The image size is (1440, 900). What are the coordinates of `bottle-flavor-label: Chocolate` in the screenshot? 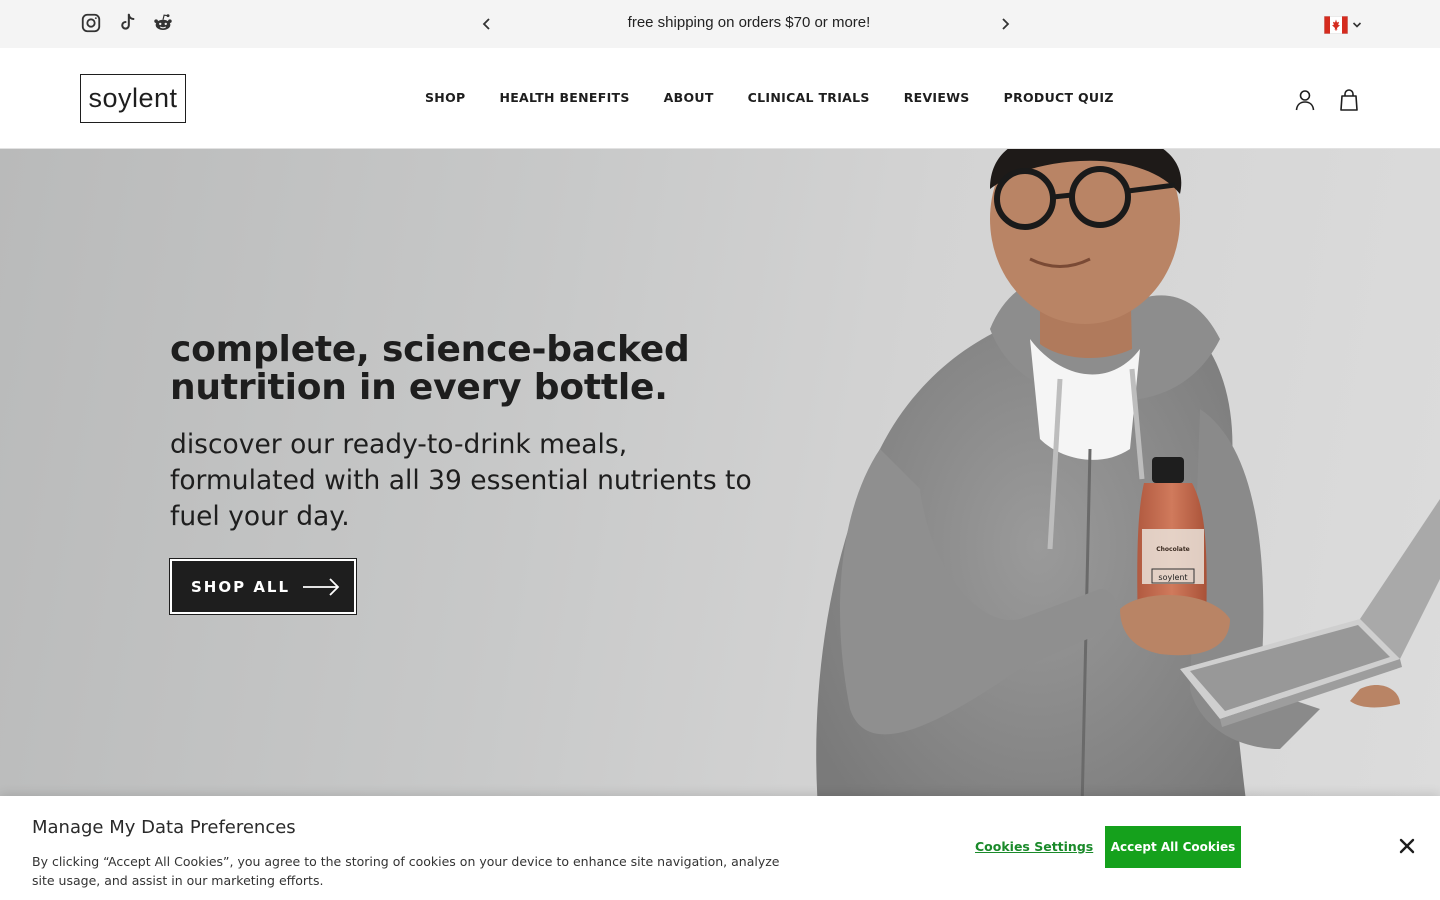 It's located at (1173, 549).